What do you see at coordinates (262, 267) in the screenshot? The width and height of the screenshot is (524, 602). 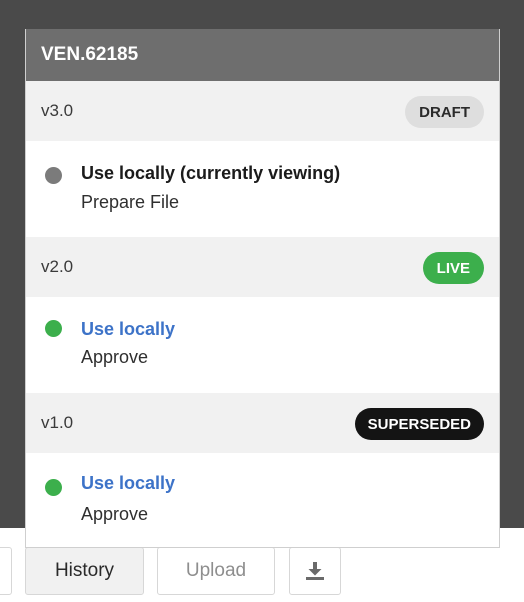 I see `version-row-v2: v2.0 LIVE` at bounding box center [262, 267].